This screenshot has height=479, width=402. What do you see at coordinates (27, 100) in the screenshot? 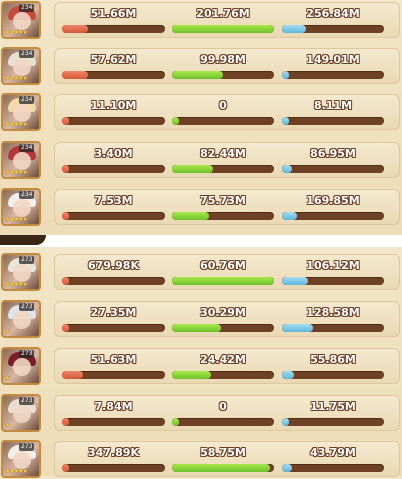
I see `hero-level: 234` at bounding box center [27, 100].